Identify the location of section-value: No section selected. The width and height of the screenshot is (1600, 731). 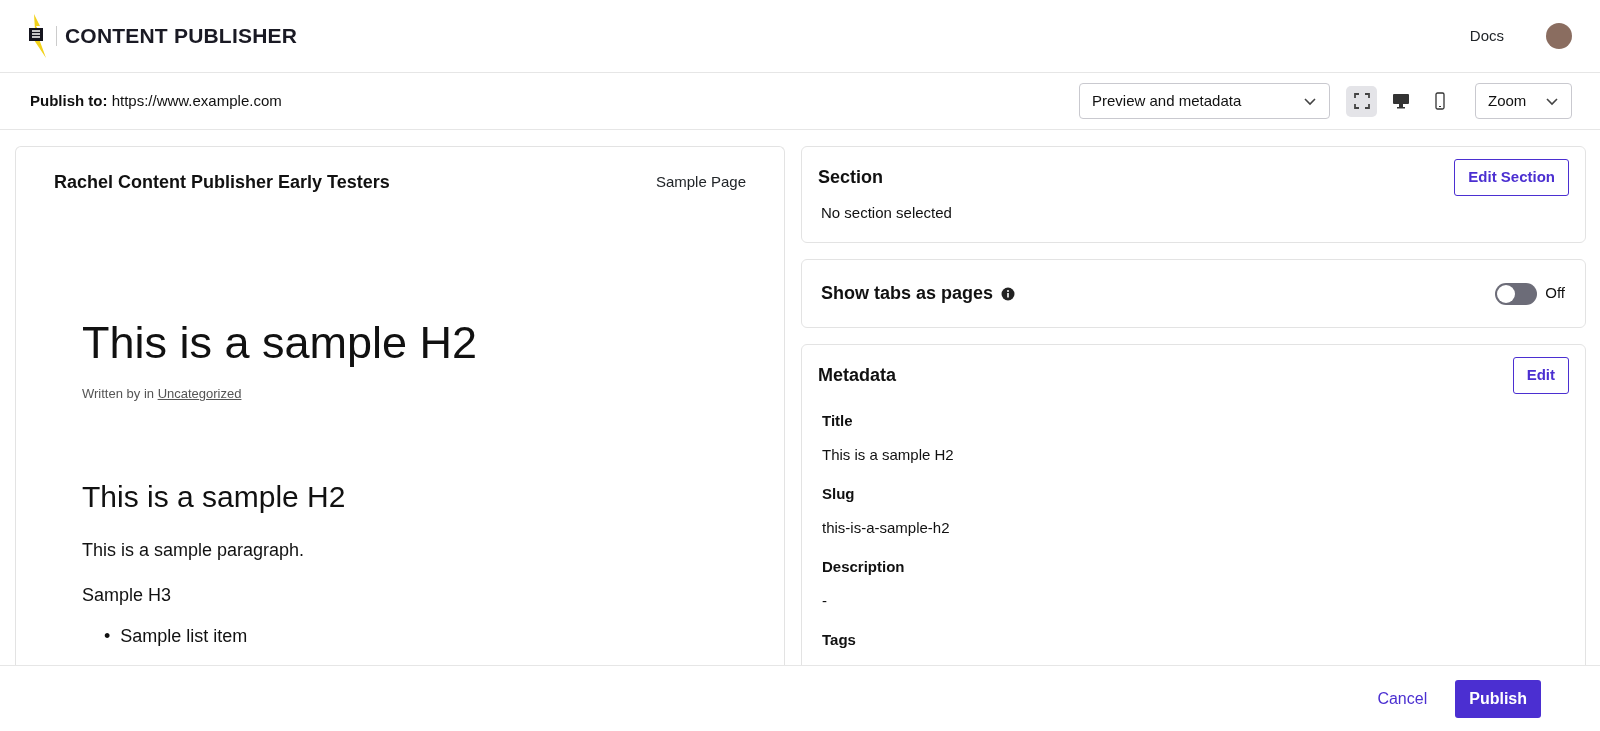
(887, 212).